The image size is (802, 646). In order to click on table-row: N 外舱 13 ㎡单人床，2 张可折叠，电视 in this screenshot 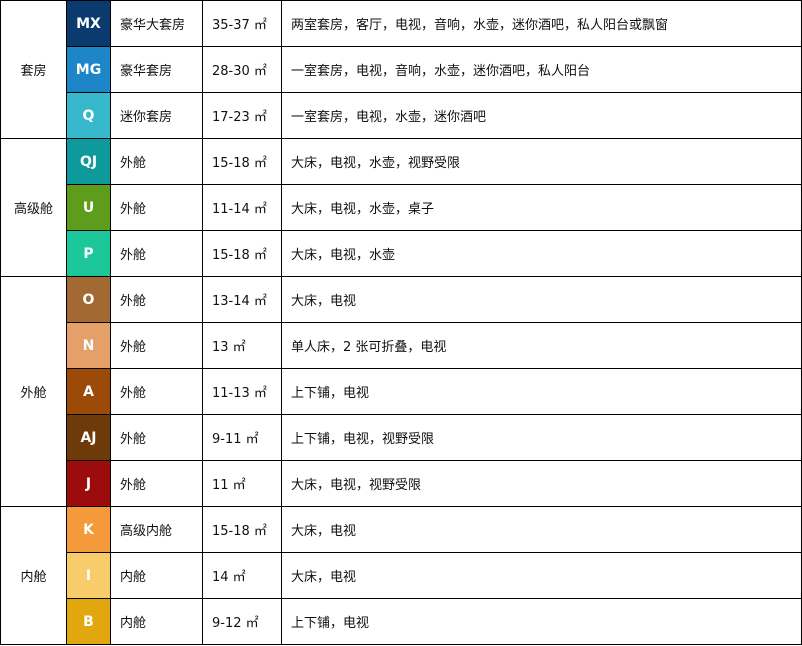, I will do `click(401, 345)`.